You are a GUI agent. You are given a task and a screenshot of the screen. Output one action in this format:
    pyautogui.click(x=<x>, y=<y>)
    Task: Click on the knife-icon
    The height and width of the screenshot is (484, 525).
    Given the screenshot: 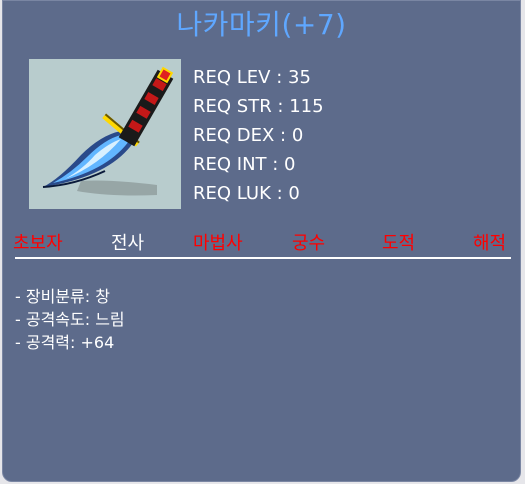 What is the action you would take?
    pyautogui.click(x=108, y=131)
    